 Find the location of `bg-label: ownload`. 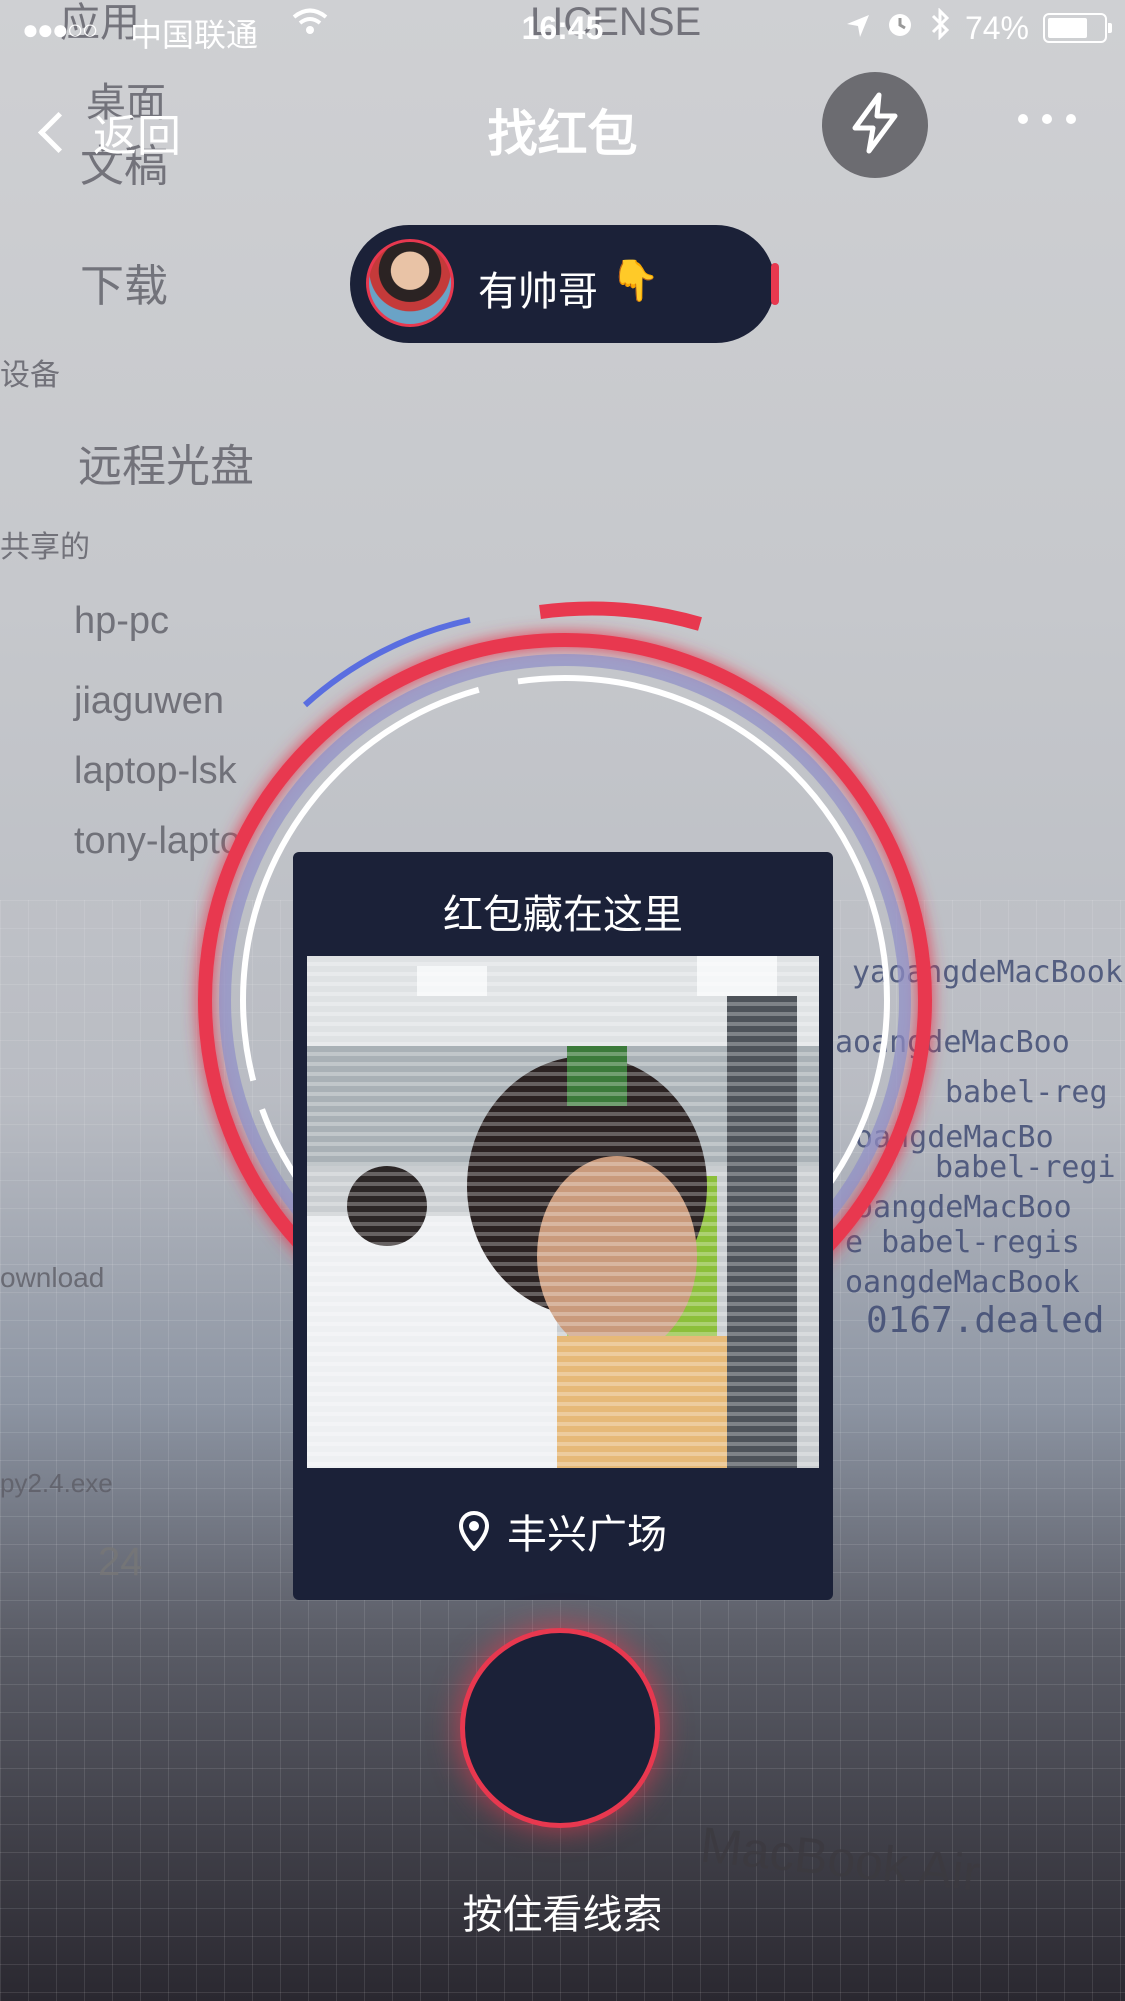

bg-label: ownload is located at coordinates (52, 1277).